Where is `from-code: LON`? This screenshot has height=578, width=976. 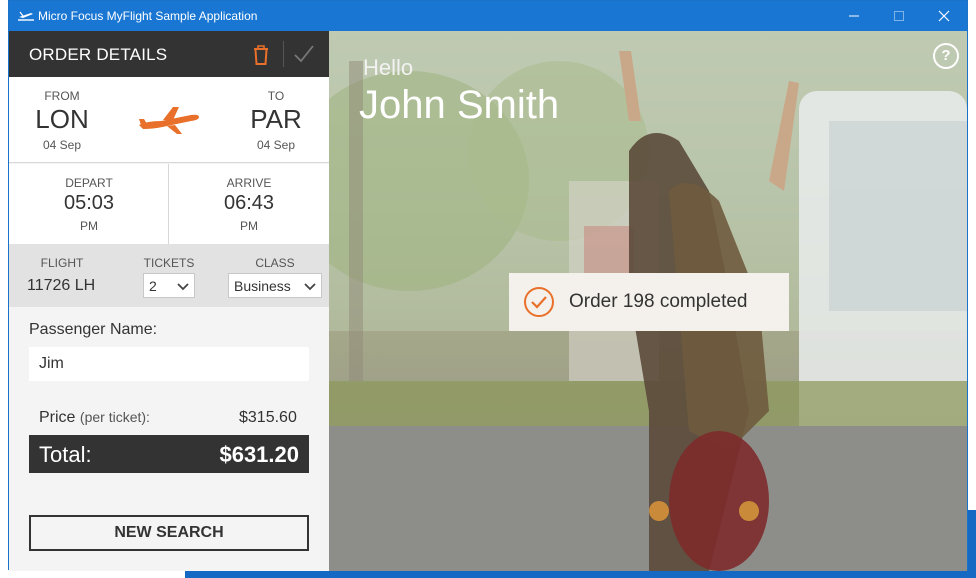 from-code: LON is located at coordinates (62, 119).